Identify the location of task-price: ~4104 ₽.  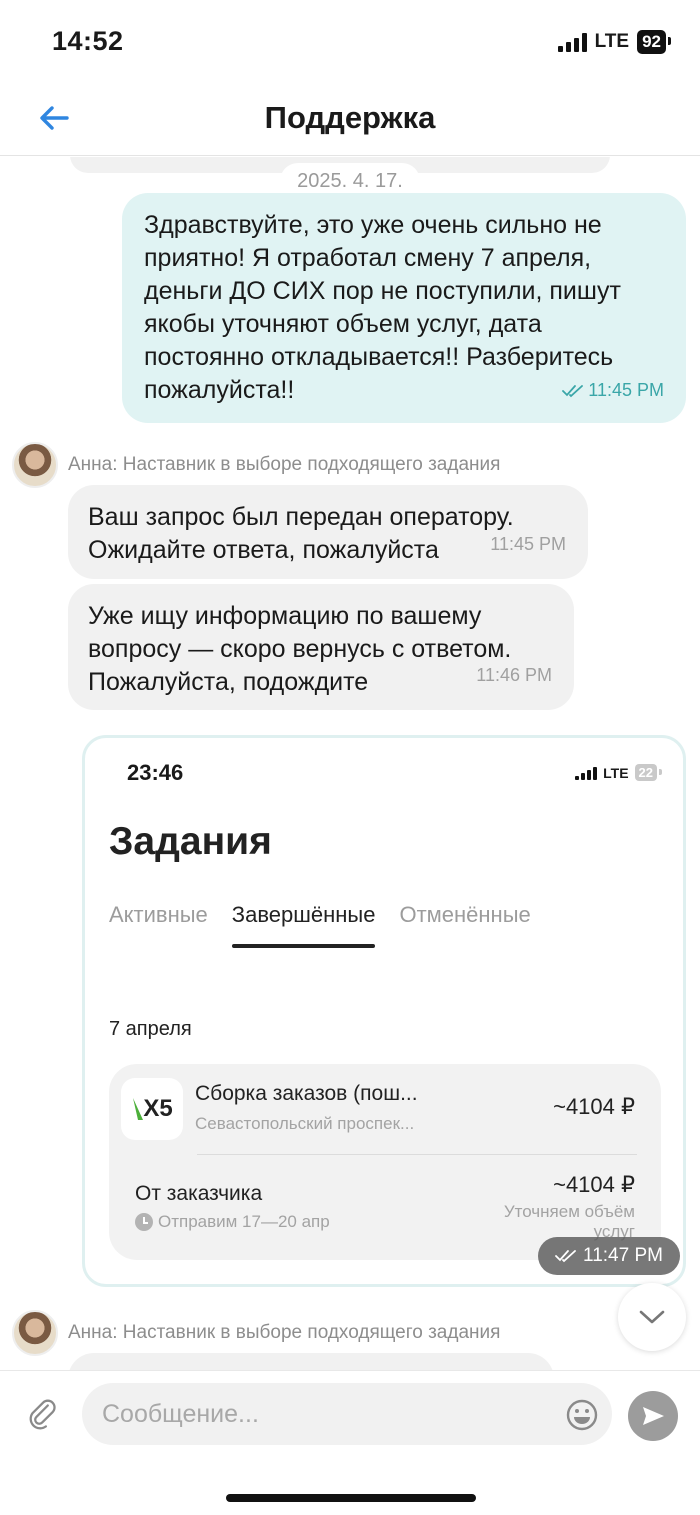
(594, 1106).